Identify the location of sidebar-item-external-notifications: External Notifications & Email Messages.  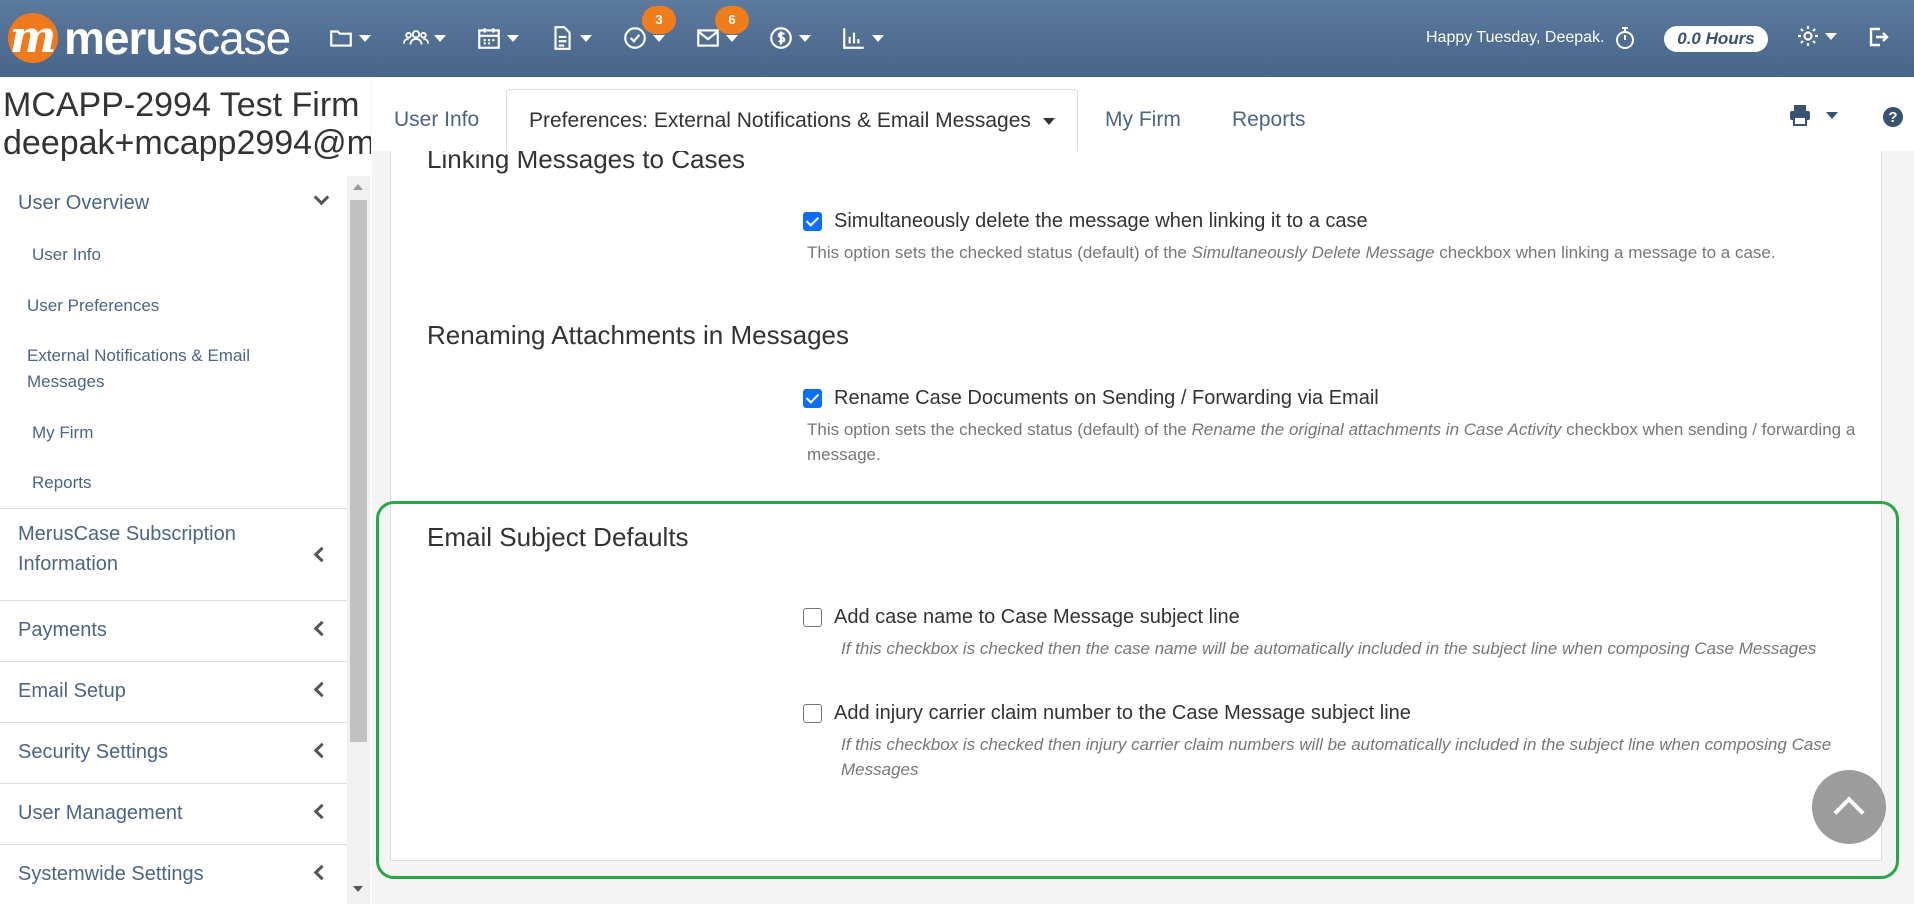
(162, 369).